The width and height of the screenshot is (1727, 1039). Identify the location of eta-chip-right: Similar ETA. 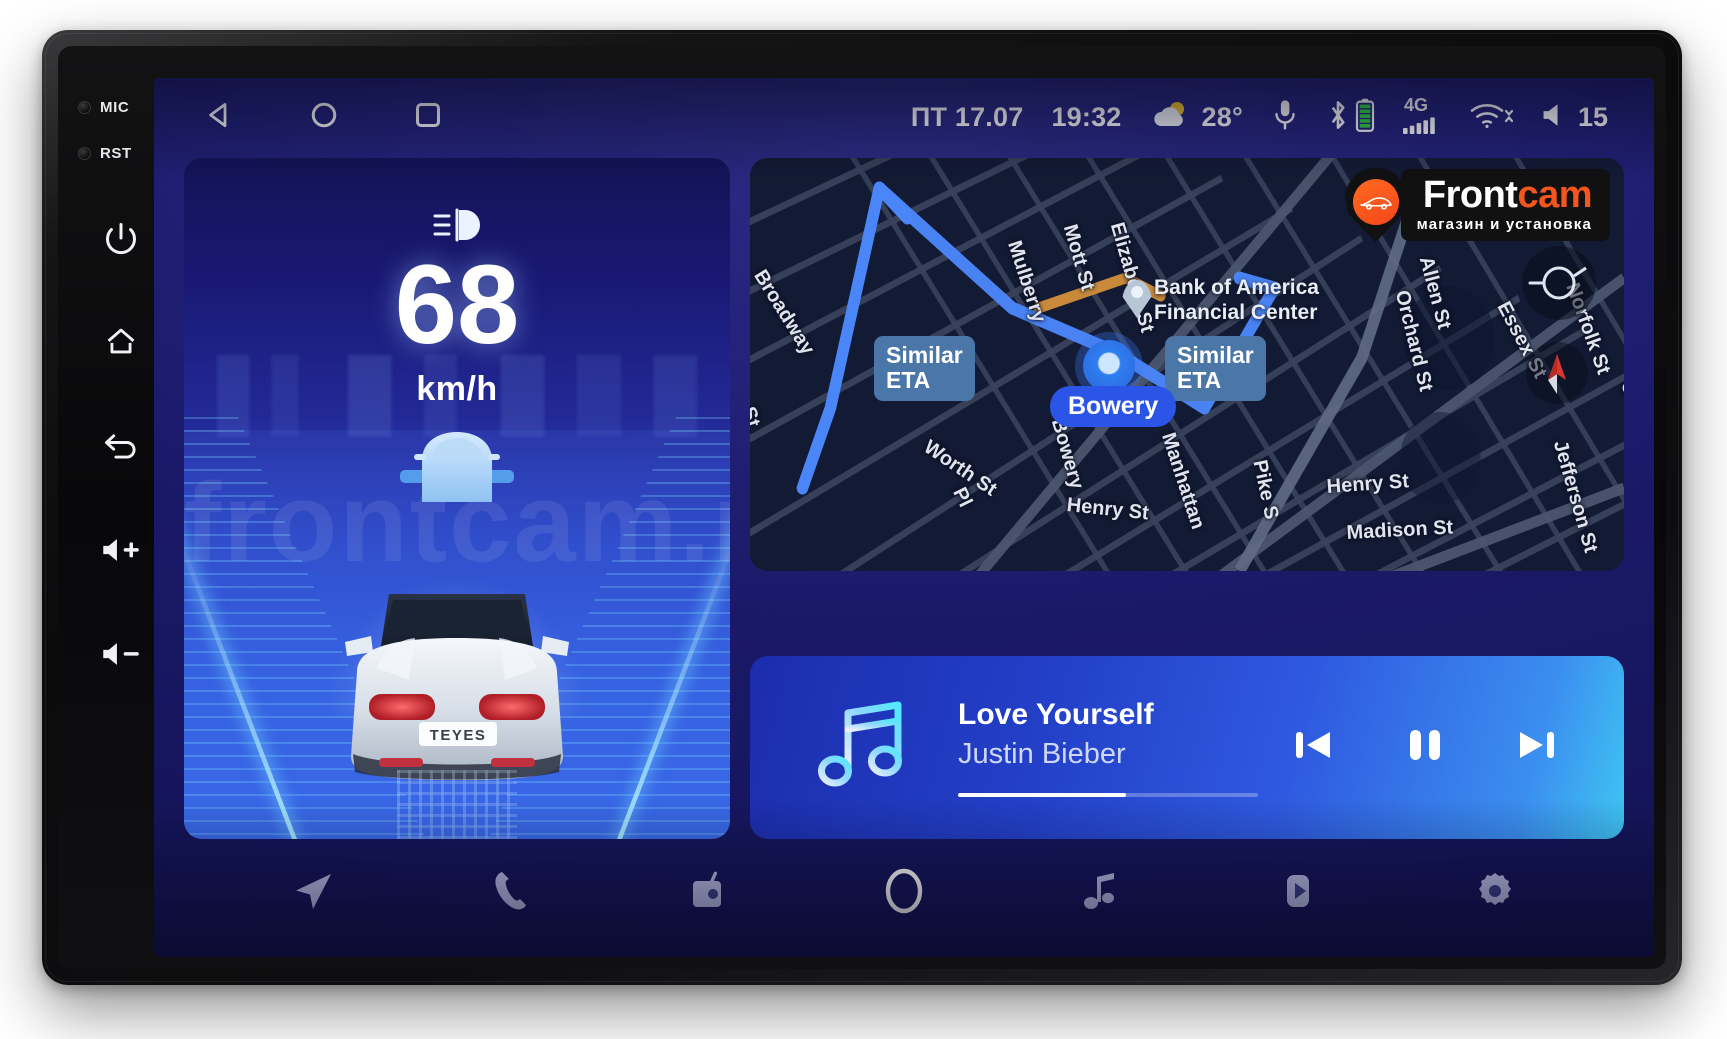
(1215, 368).